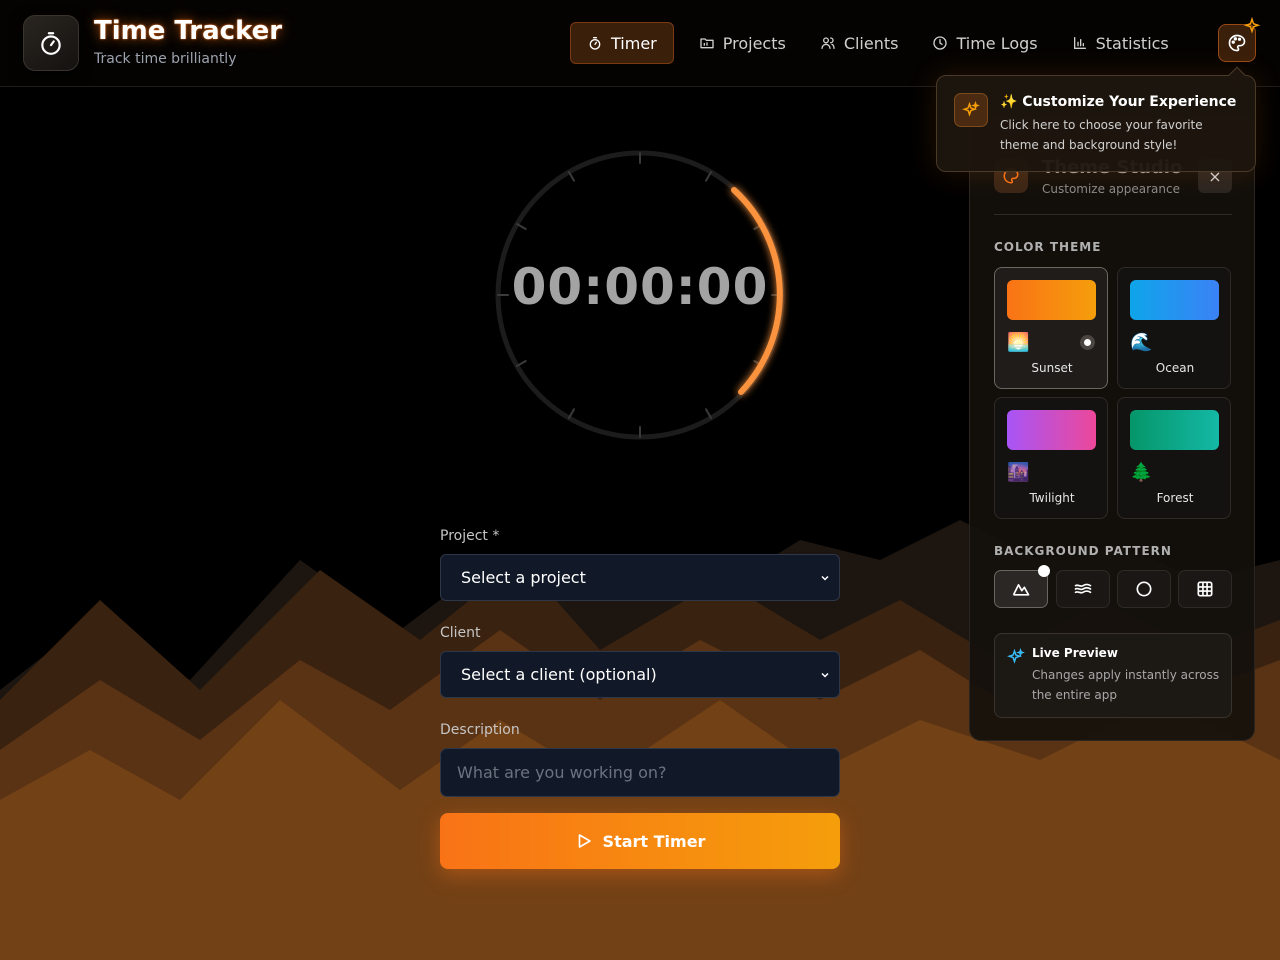 This screenshot has width=1280, height=960. Describe the element at coordinates (1075, 653) in the screenshot. I see `live-preview-title: Live Preview` at that location.